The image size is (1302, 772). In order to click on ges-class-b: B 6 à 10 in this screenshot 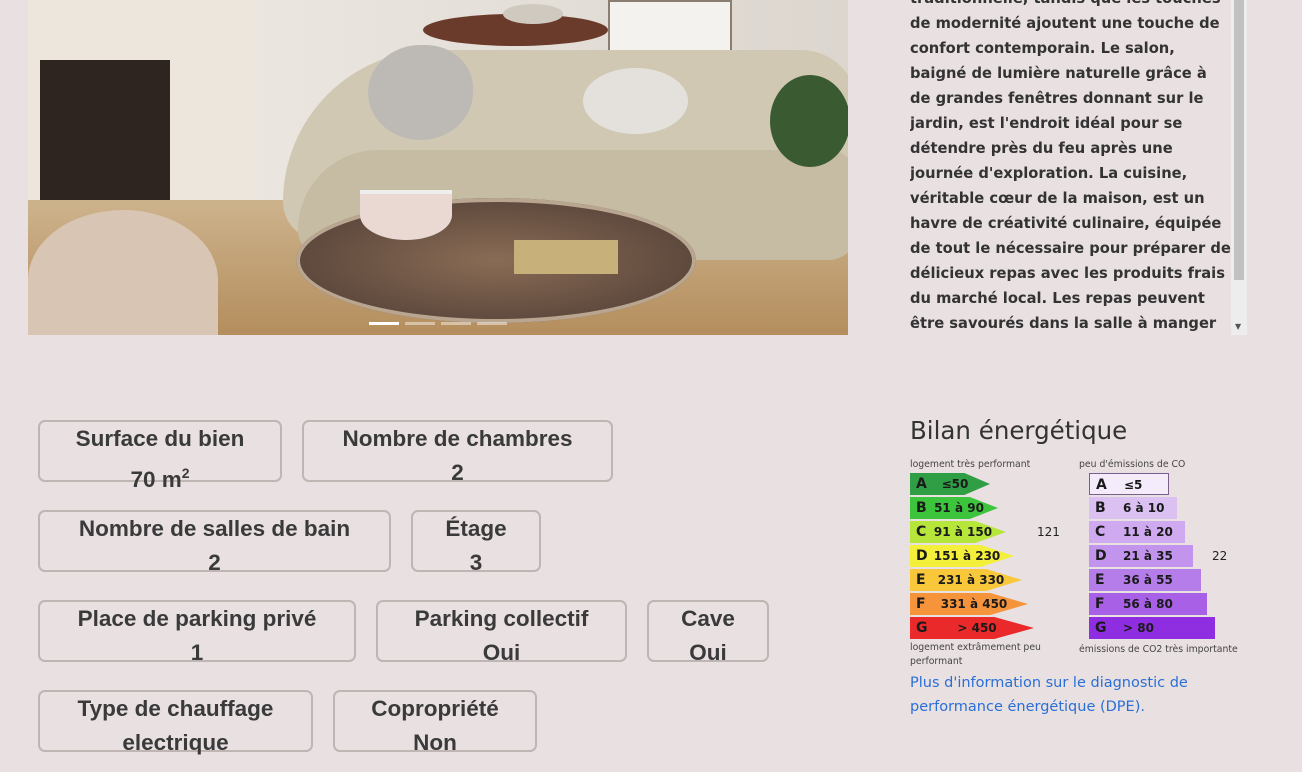, I will do `click(1133, 508)`.